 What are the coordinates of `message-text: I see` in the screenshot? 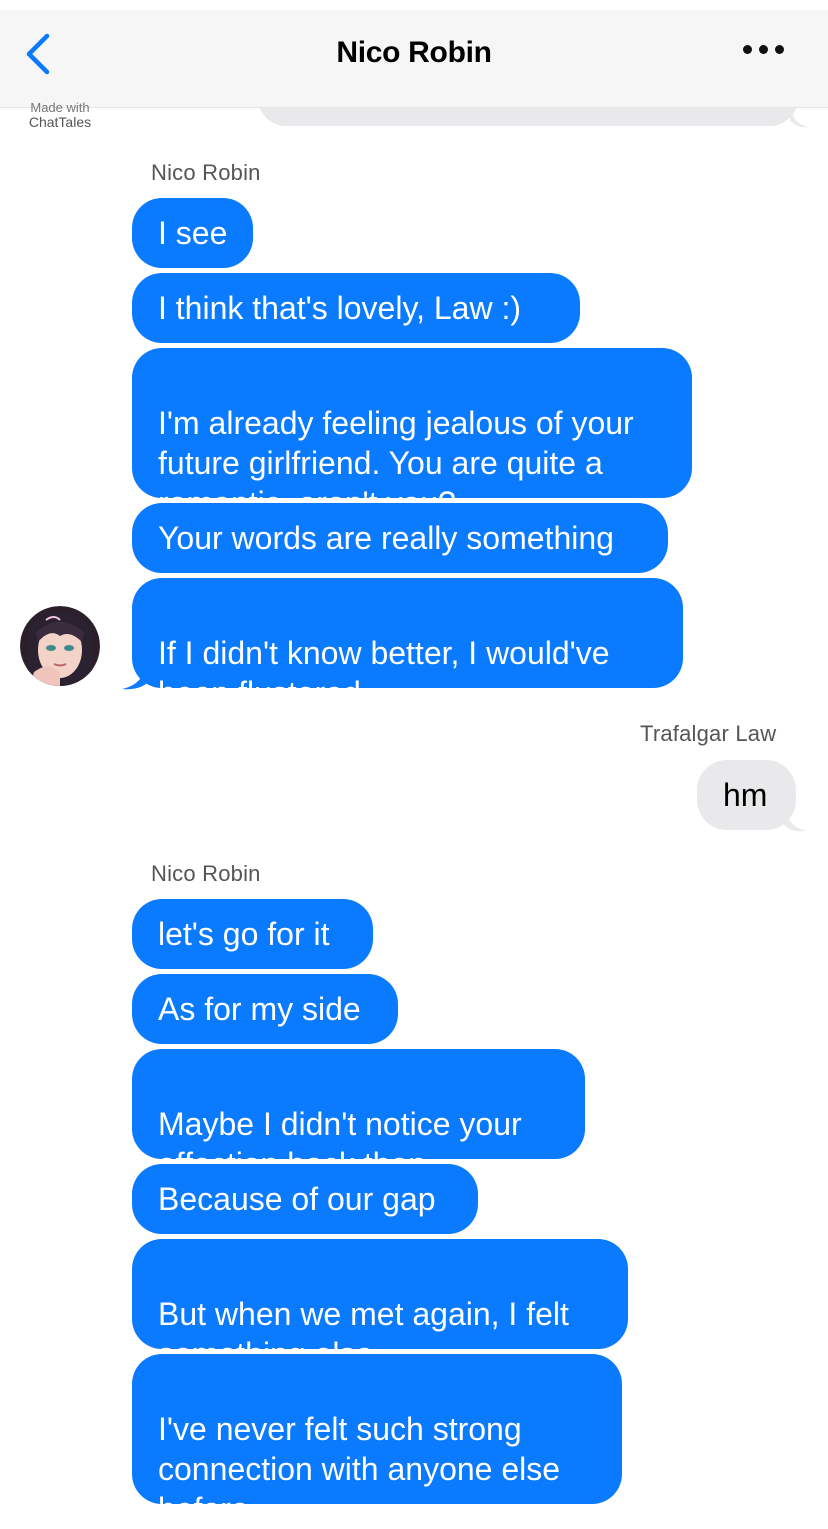 It's located at (193, 233).